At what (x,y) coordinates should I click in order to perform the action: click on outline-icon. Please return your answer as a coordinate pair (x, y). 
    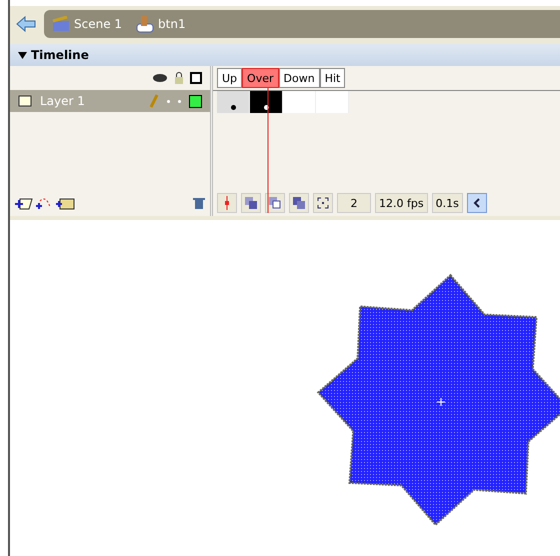
    Looking at the image, I should click on (196, 78).